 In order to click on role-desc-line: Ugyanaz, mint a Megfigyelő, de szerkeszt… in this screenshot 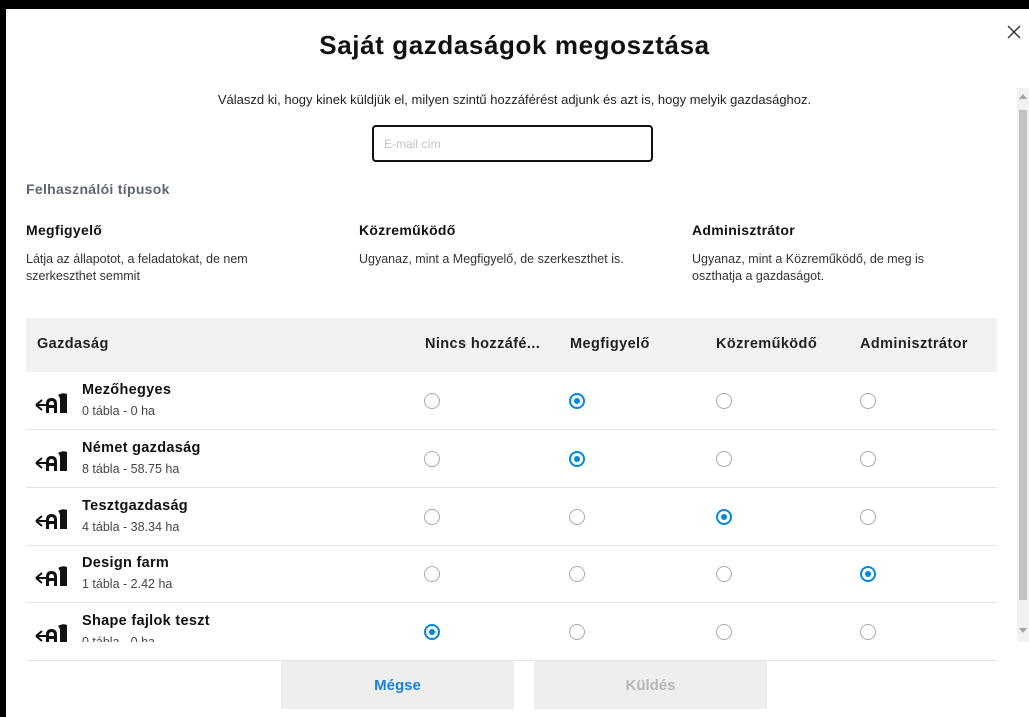, I will do `click(491, 259)`.